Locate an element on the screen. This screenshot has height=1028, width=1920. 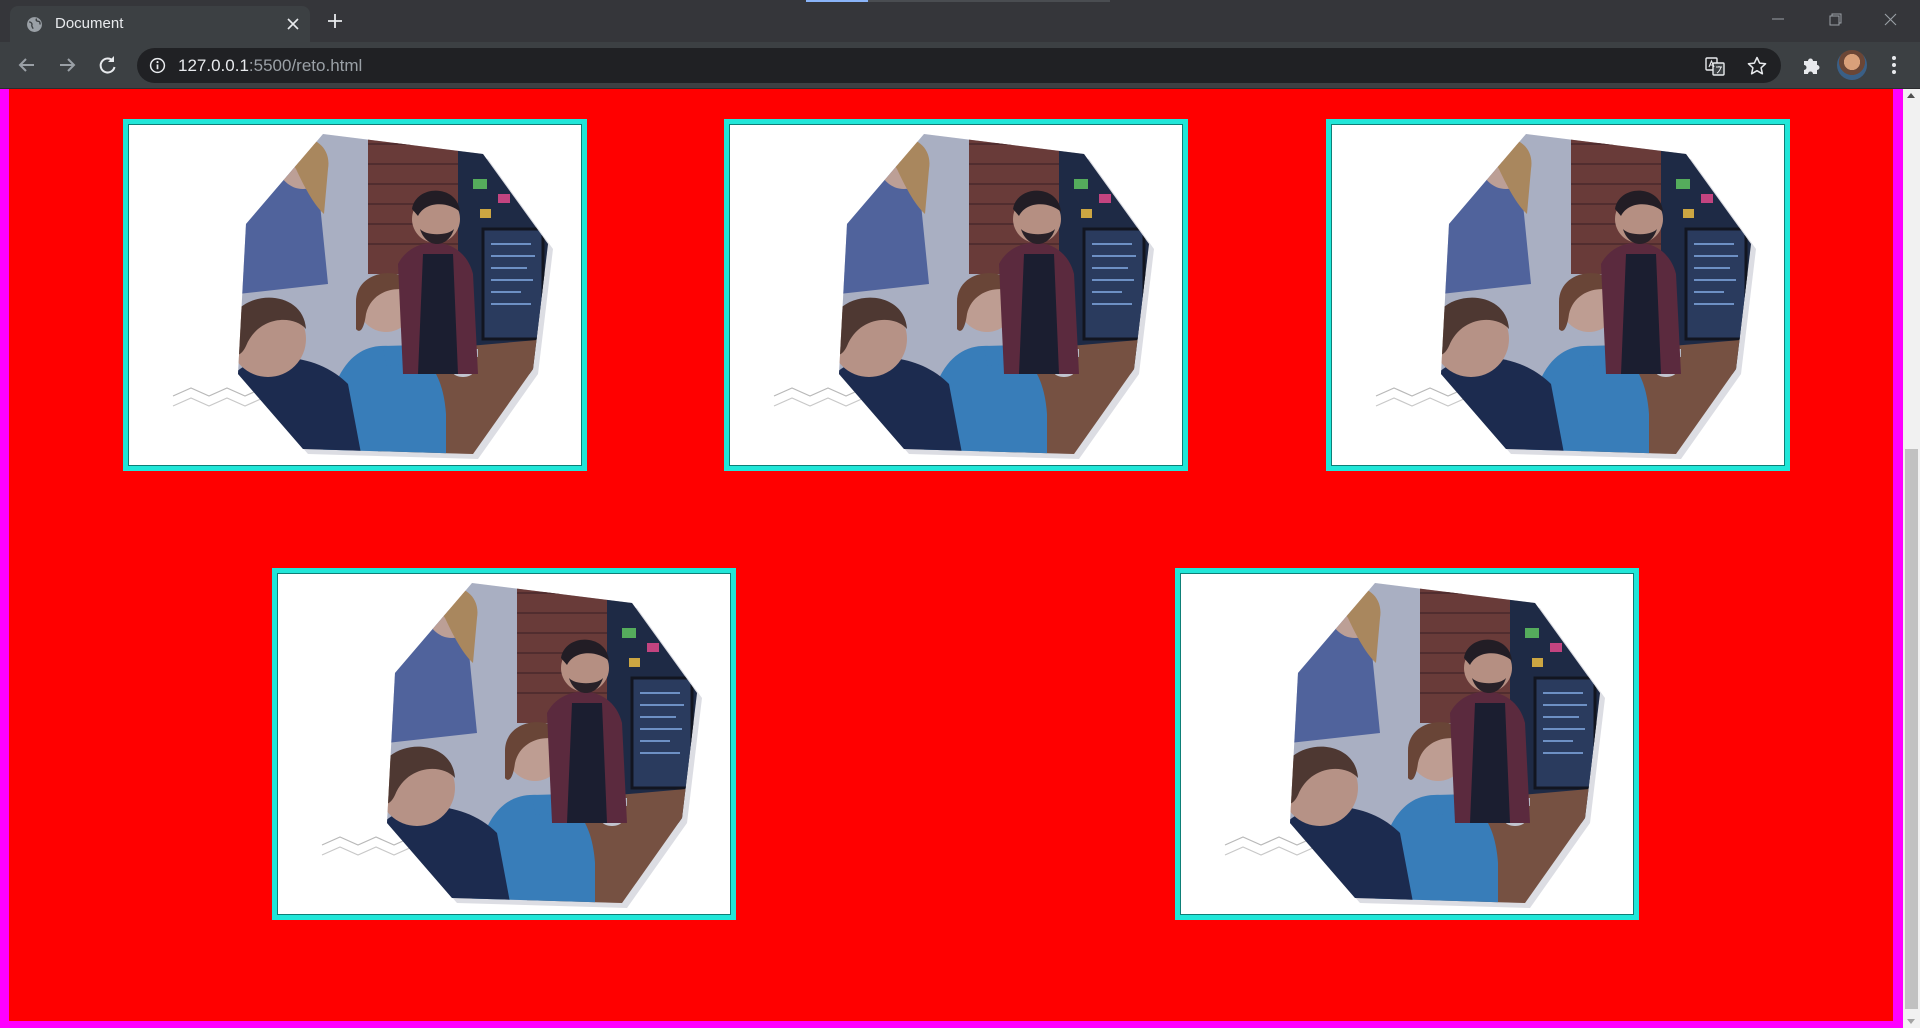
address-bar: 127.0.0.1:5500/reto.html is located at coordinates (959, 65).